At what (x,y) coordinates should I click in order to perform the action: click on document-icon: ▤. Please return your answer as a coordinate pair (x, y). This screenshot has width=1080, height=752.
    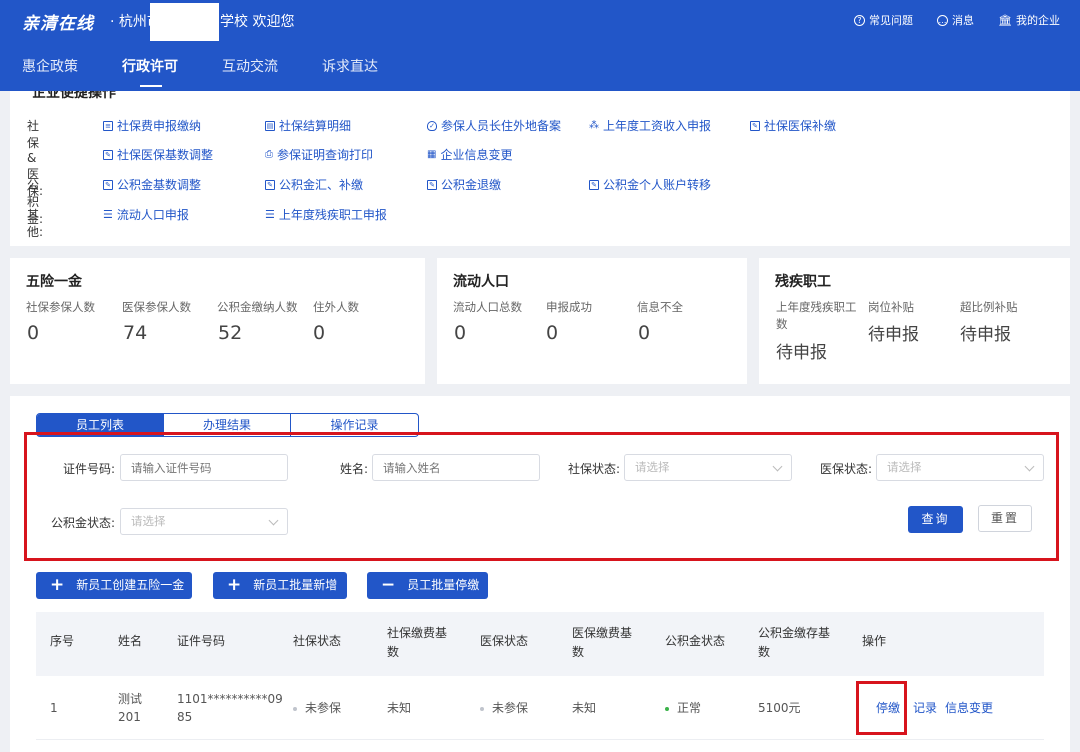
    Looking at the image, I should click on (270, 125).